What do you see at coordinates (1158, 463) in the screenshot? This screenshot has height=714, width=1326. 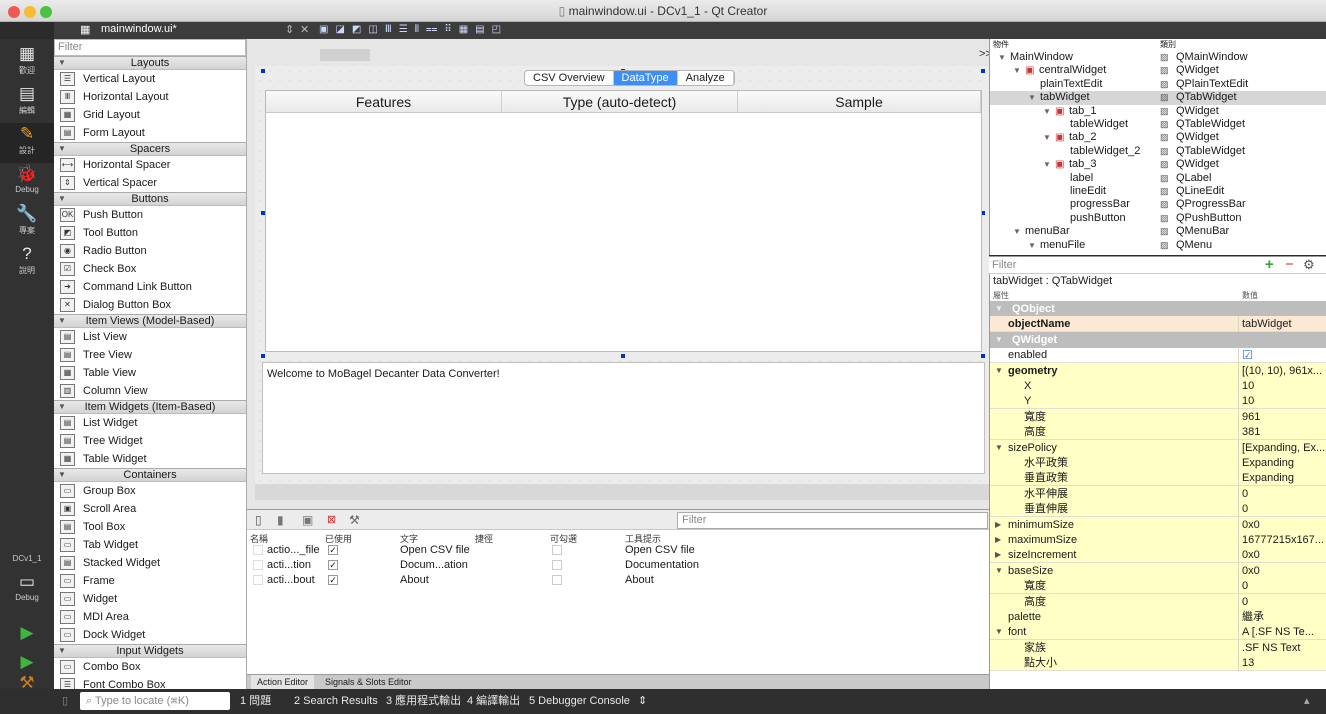 I see `property-row: 水平政策 Expanding` at bounding box center [1158, 463].